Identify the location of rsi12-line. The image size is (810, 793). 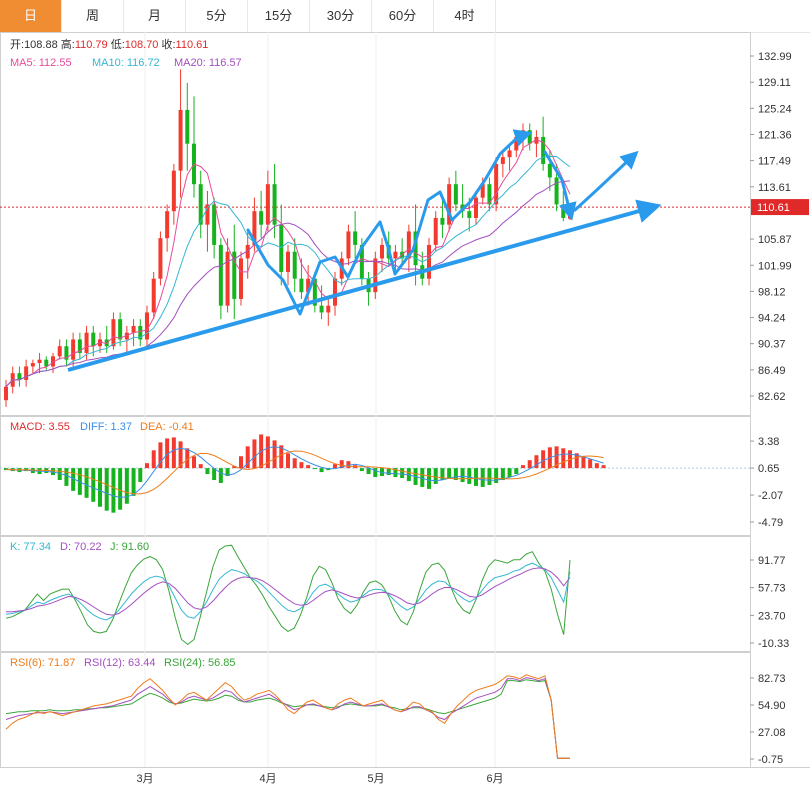
(287, 718).